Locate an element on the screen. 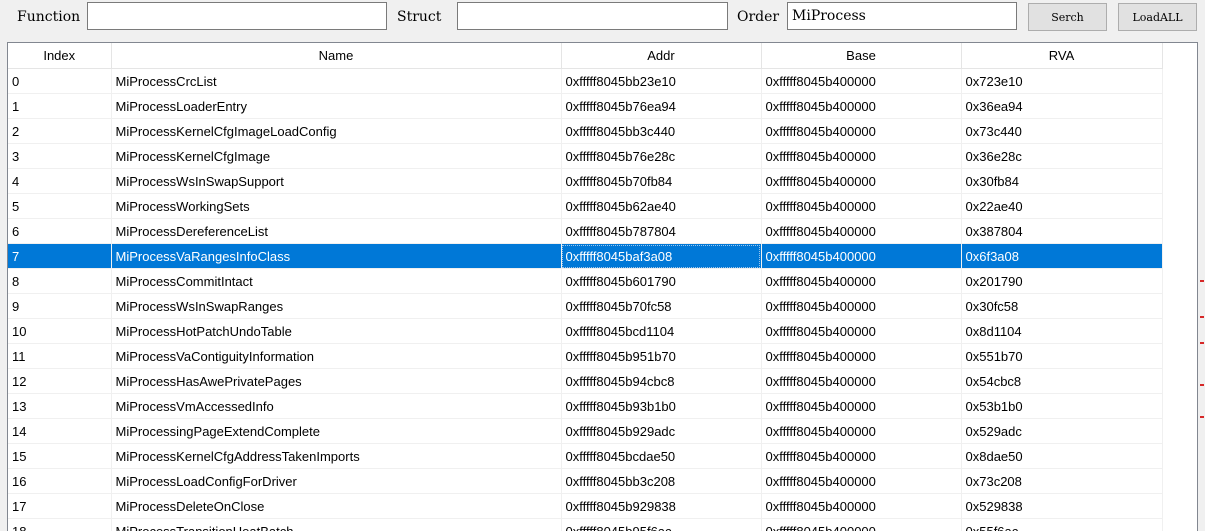 The height and width of the screenshot is (531, 1205). cell-addr: 0xfffff8045b94cbc8 is located at coordinates (661, 381).